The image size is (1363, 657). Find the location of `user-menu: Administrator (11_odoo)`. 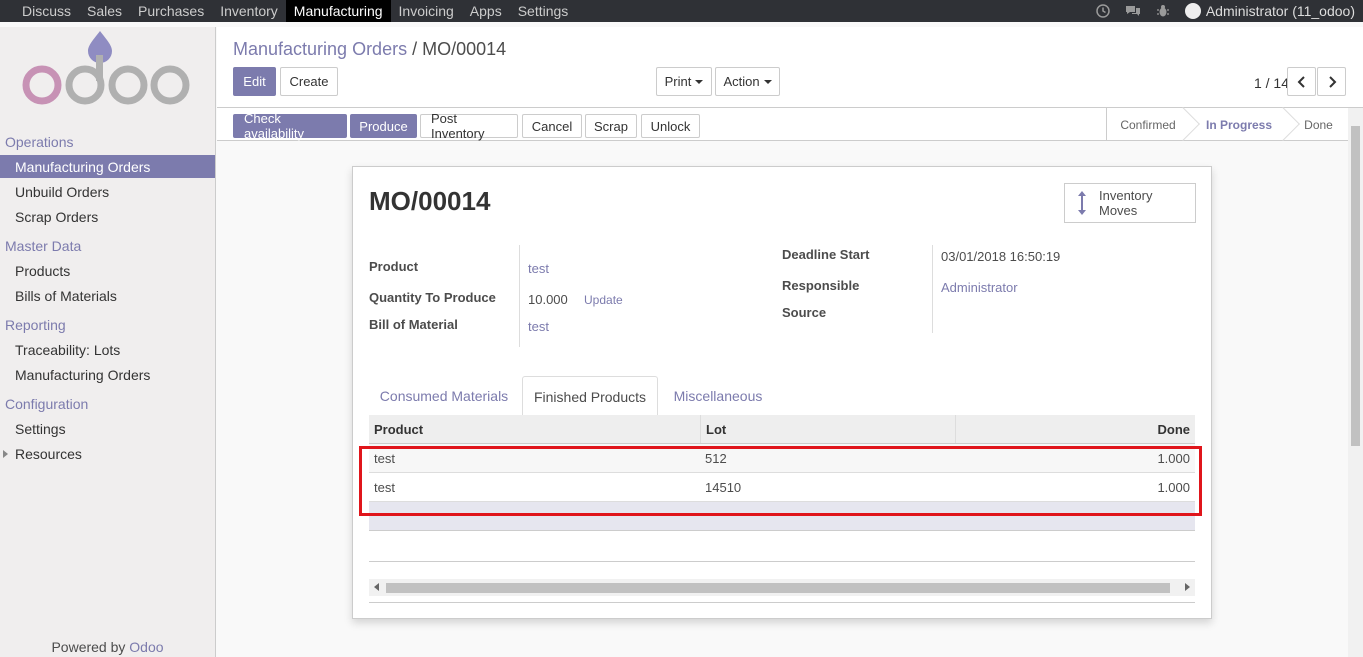

user-menu: Administrator (11_odoo) is located at coordinates (1269, 11).